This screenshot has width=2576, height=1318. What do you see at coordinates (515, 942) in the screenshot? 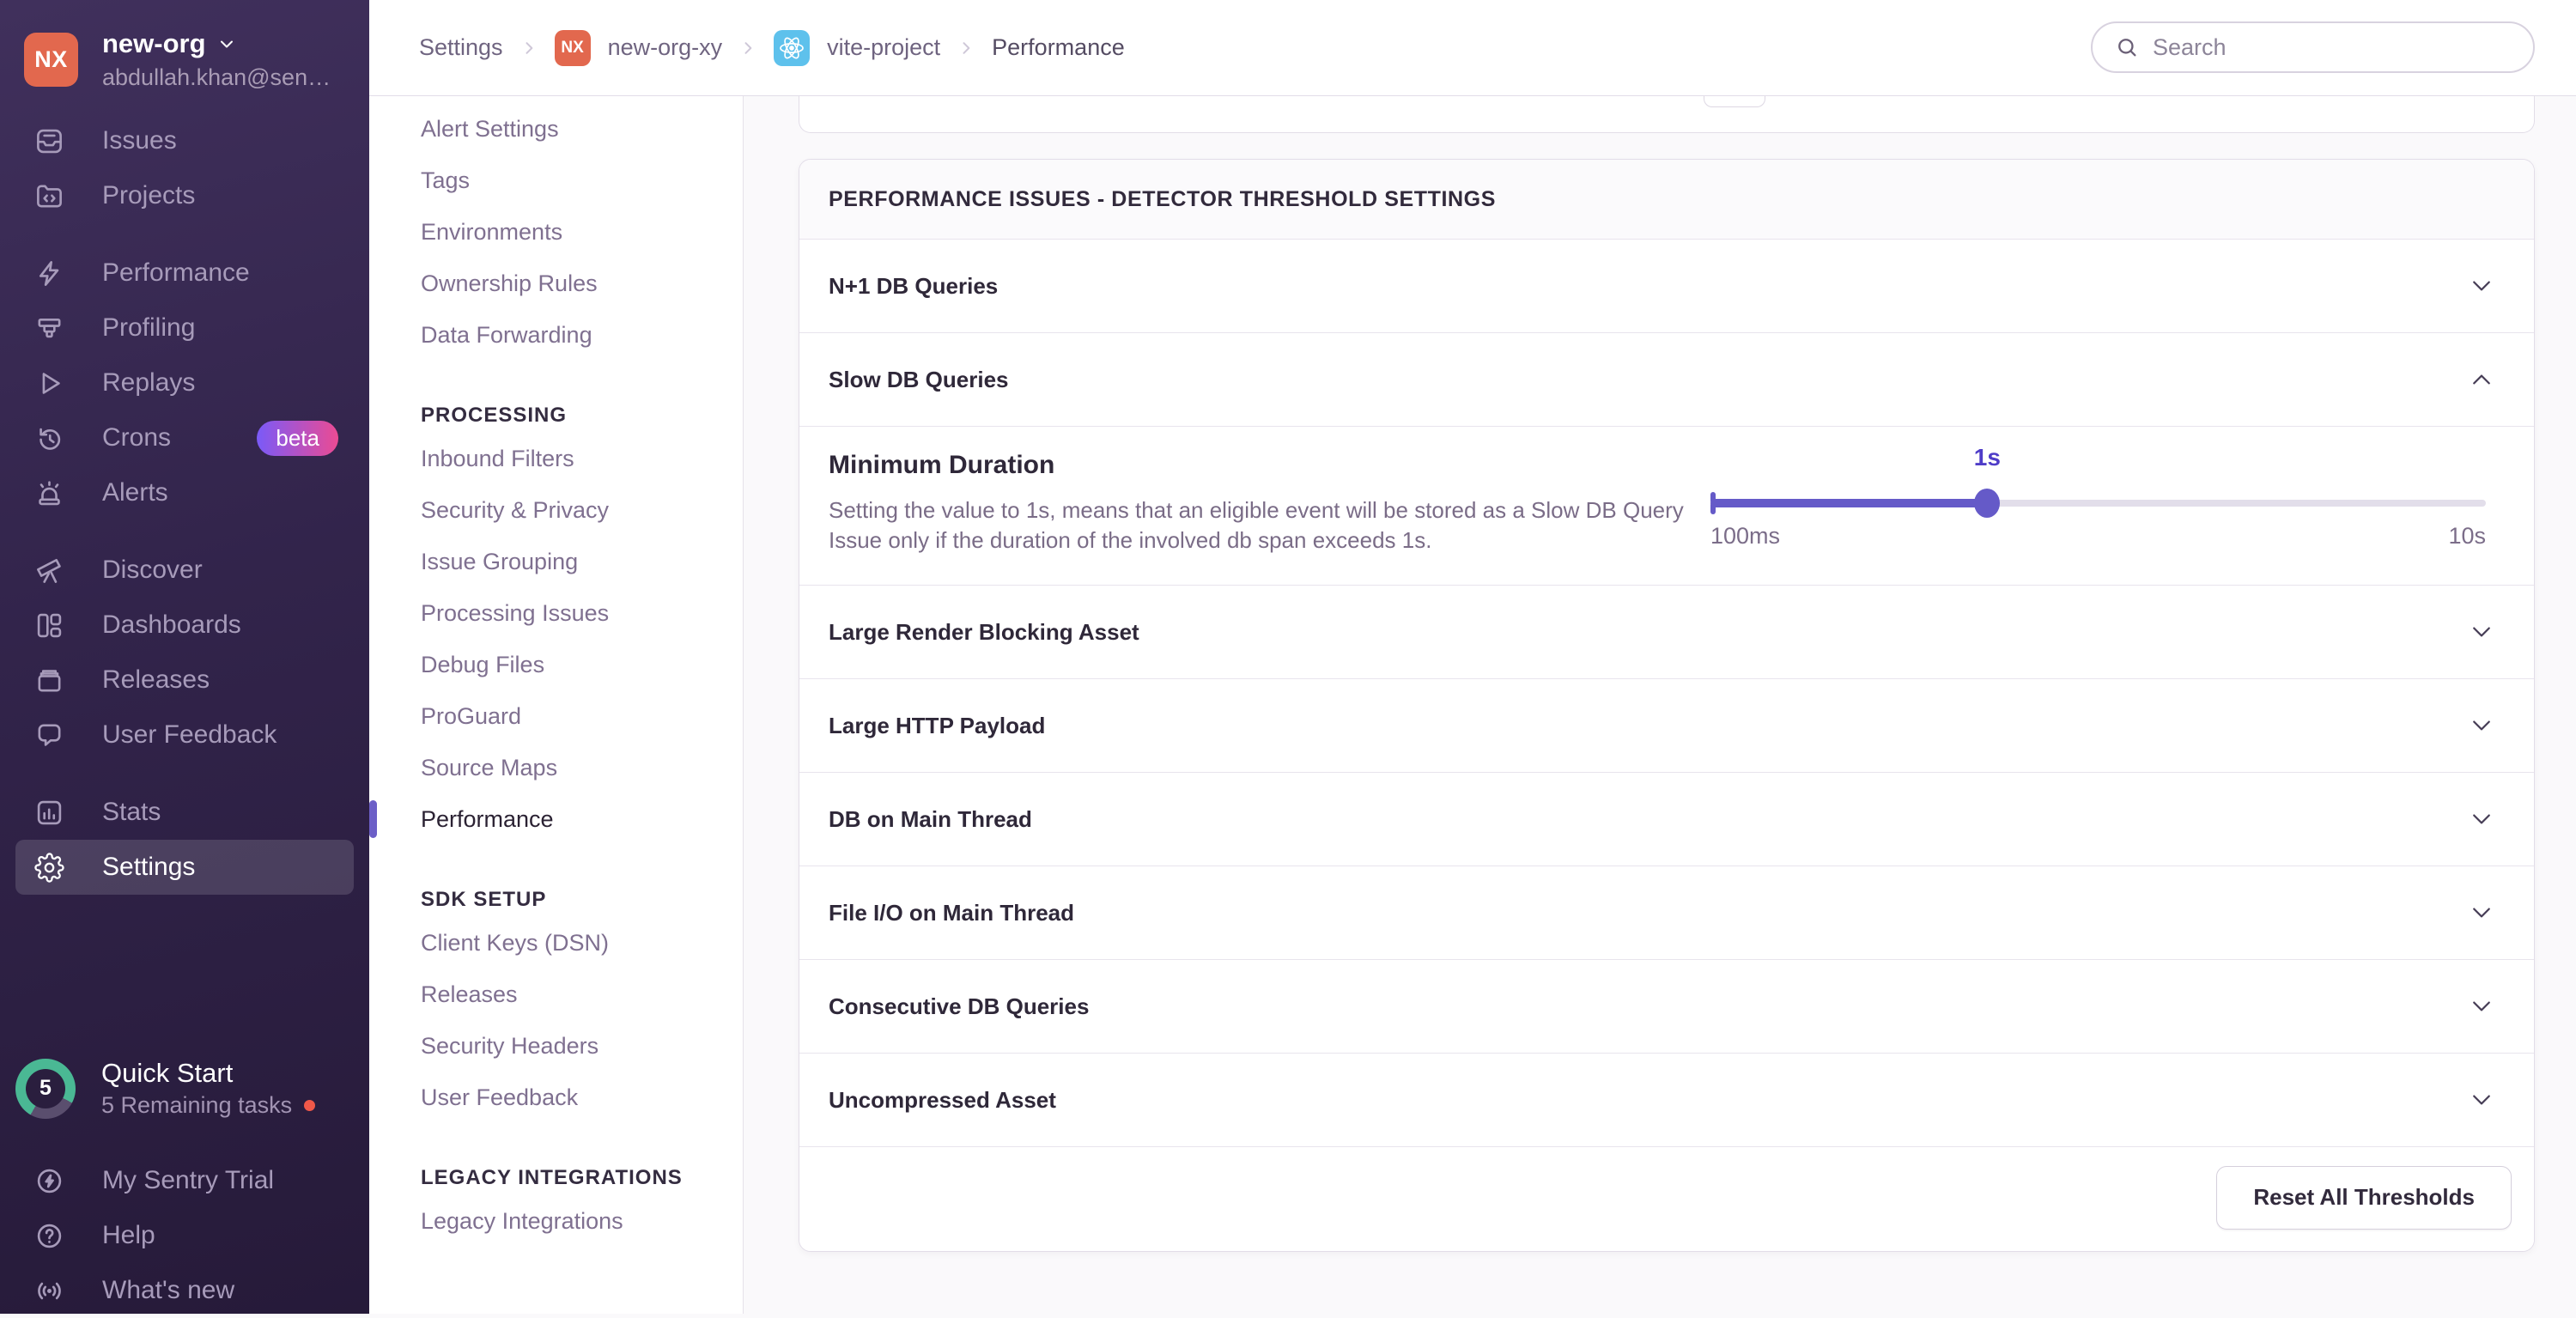
I see `subnav-label: Client Keys (DSN)` at bounding box center [515, 942].